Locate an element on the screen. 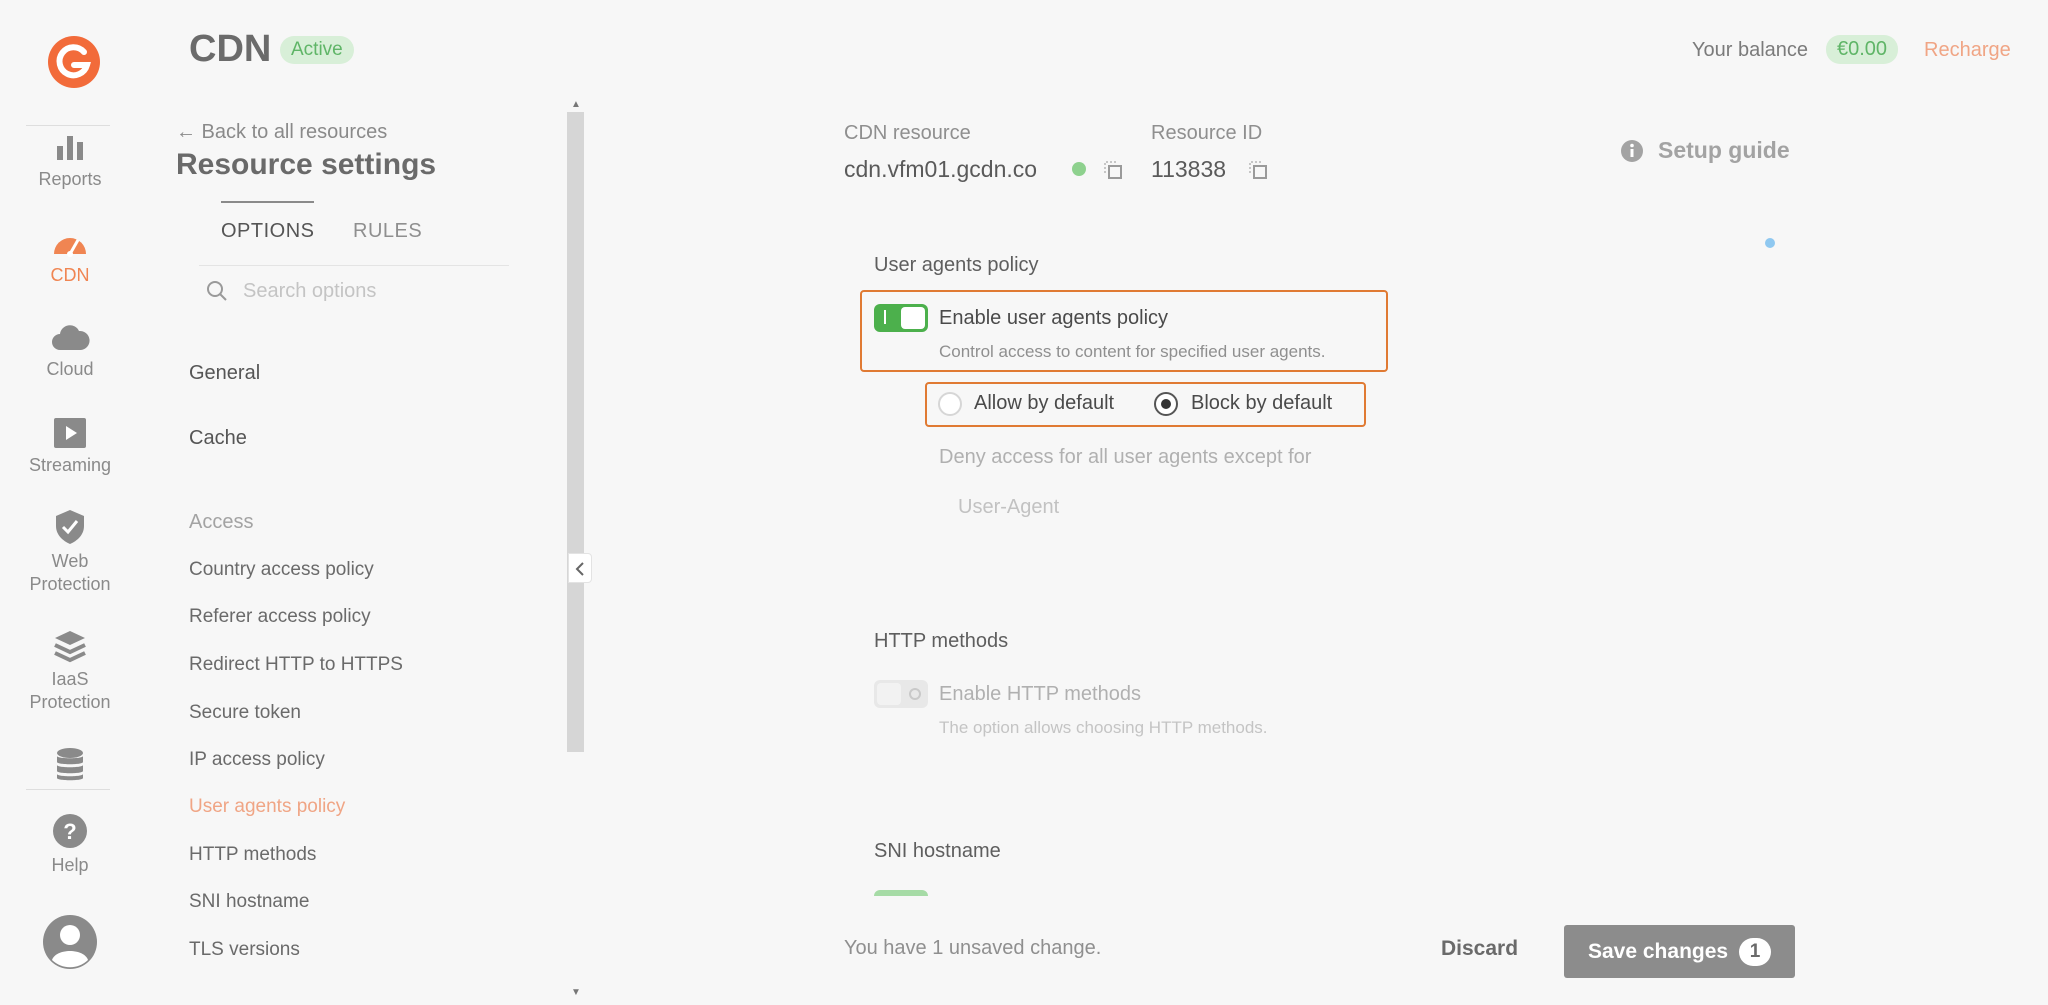 The width and height of the screenshot is (2048, 1005). search-input is located at coordinates (373, 291).